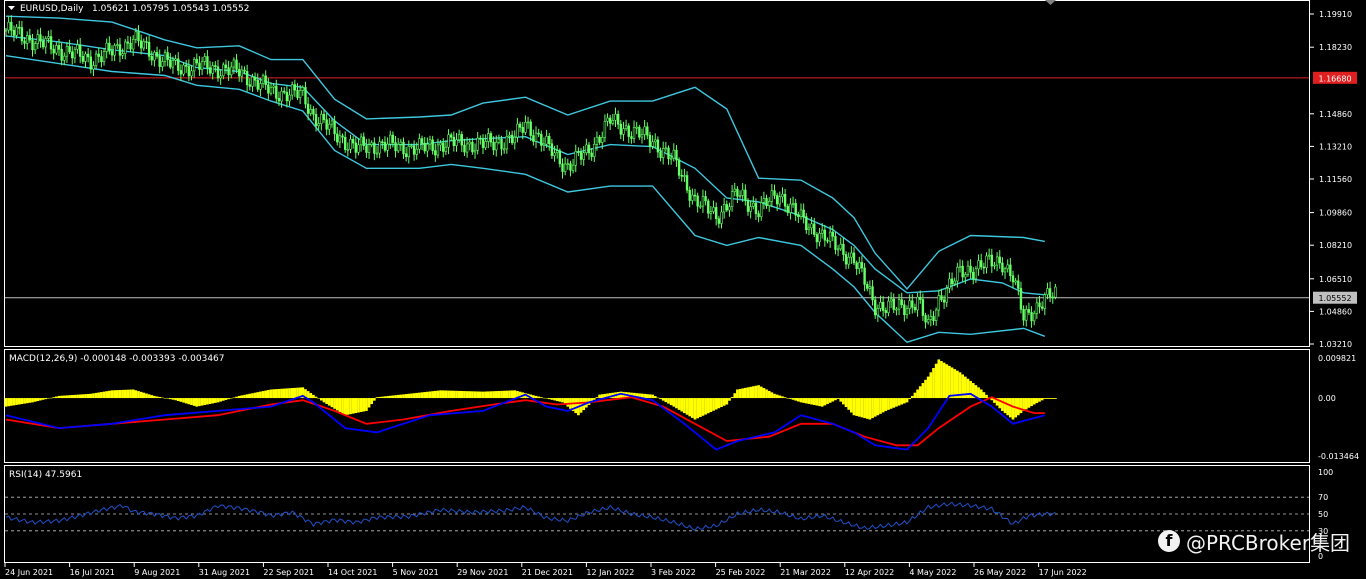 This screenshot has height=579, width=1366. What do you see at coordinates (92, 572) in the screenshot?
I see `x-tick-label: 16 Jul 2021` at bounding box center [92, 572].